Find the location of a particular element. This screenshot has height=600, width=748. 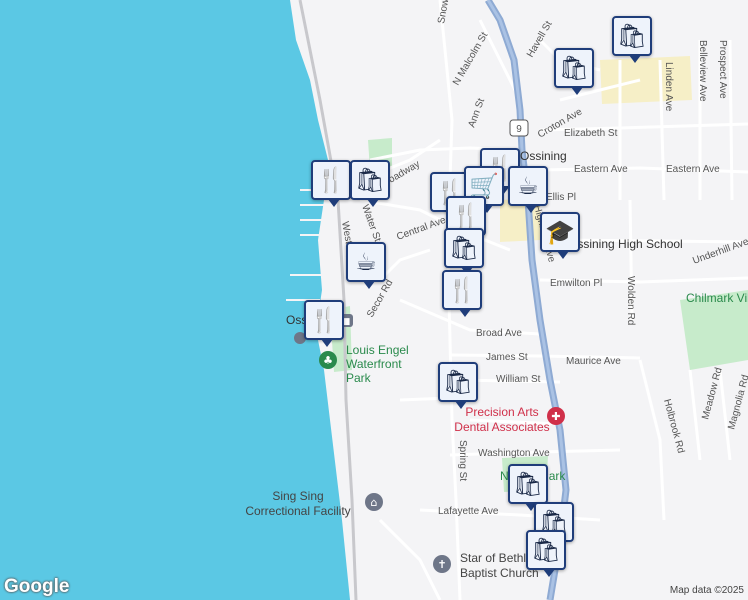

street-maurice: Maurice Ave is located at coordinates (593, 361).